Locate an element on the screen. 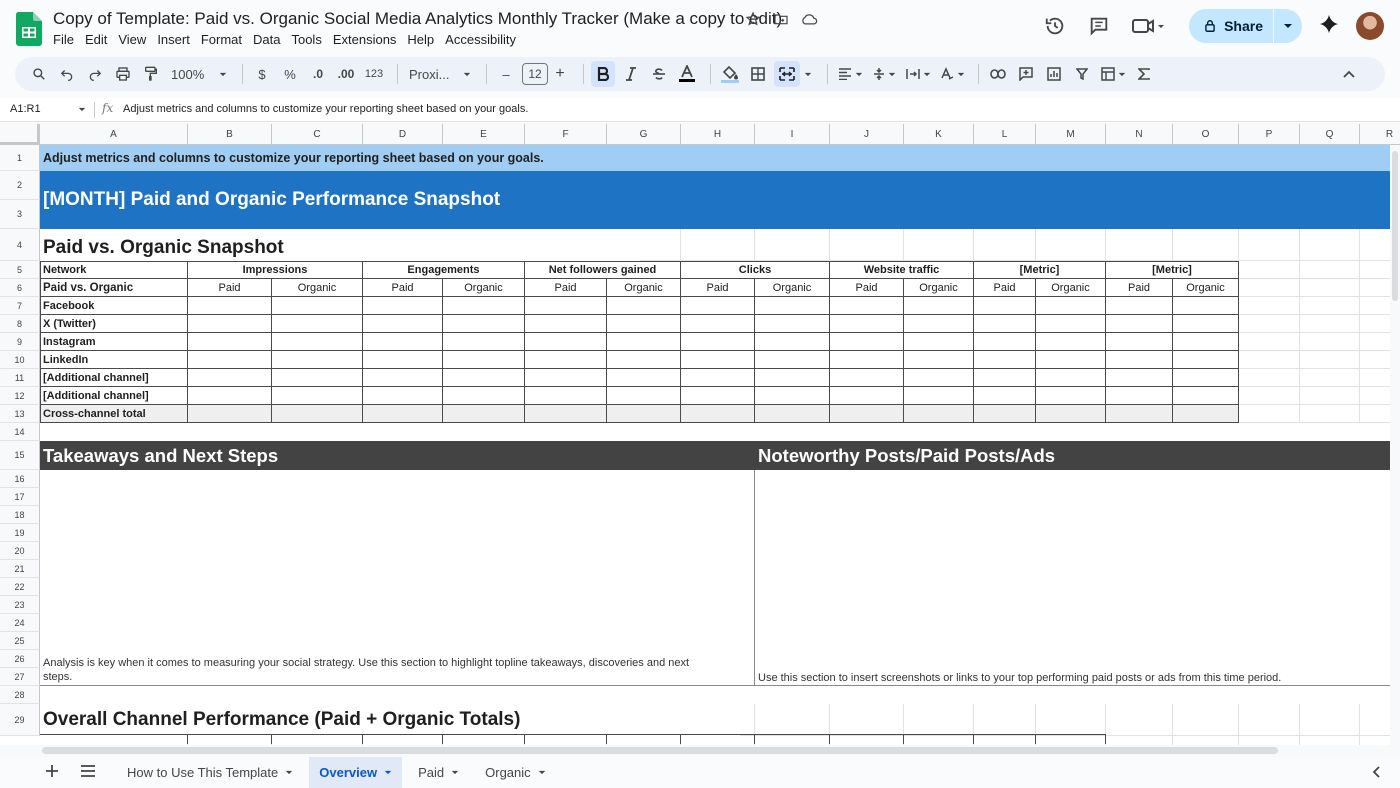  row-header-29: 29 is located at coordinates (20, 720).